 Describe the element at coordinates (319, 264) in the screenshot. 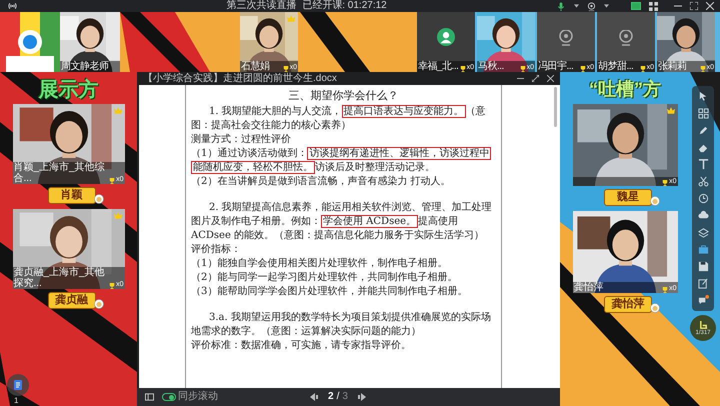

I see `paragraph: （1）能独自学会使用相关图片处理软件，制作电子相册。` at that location.